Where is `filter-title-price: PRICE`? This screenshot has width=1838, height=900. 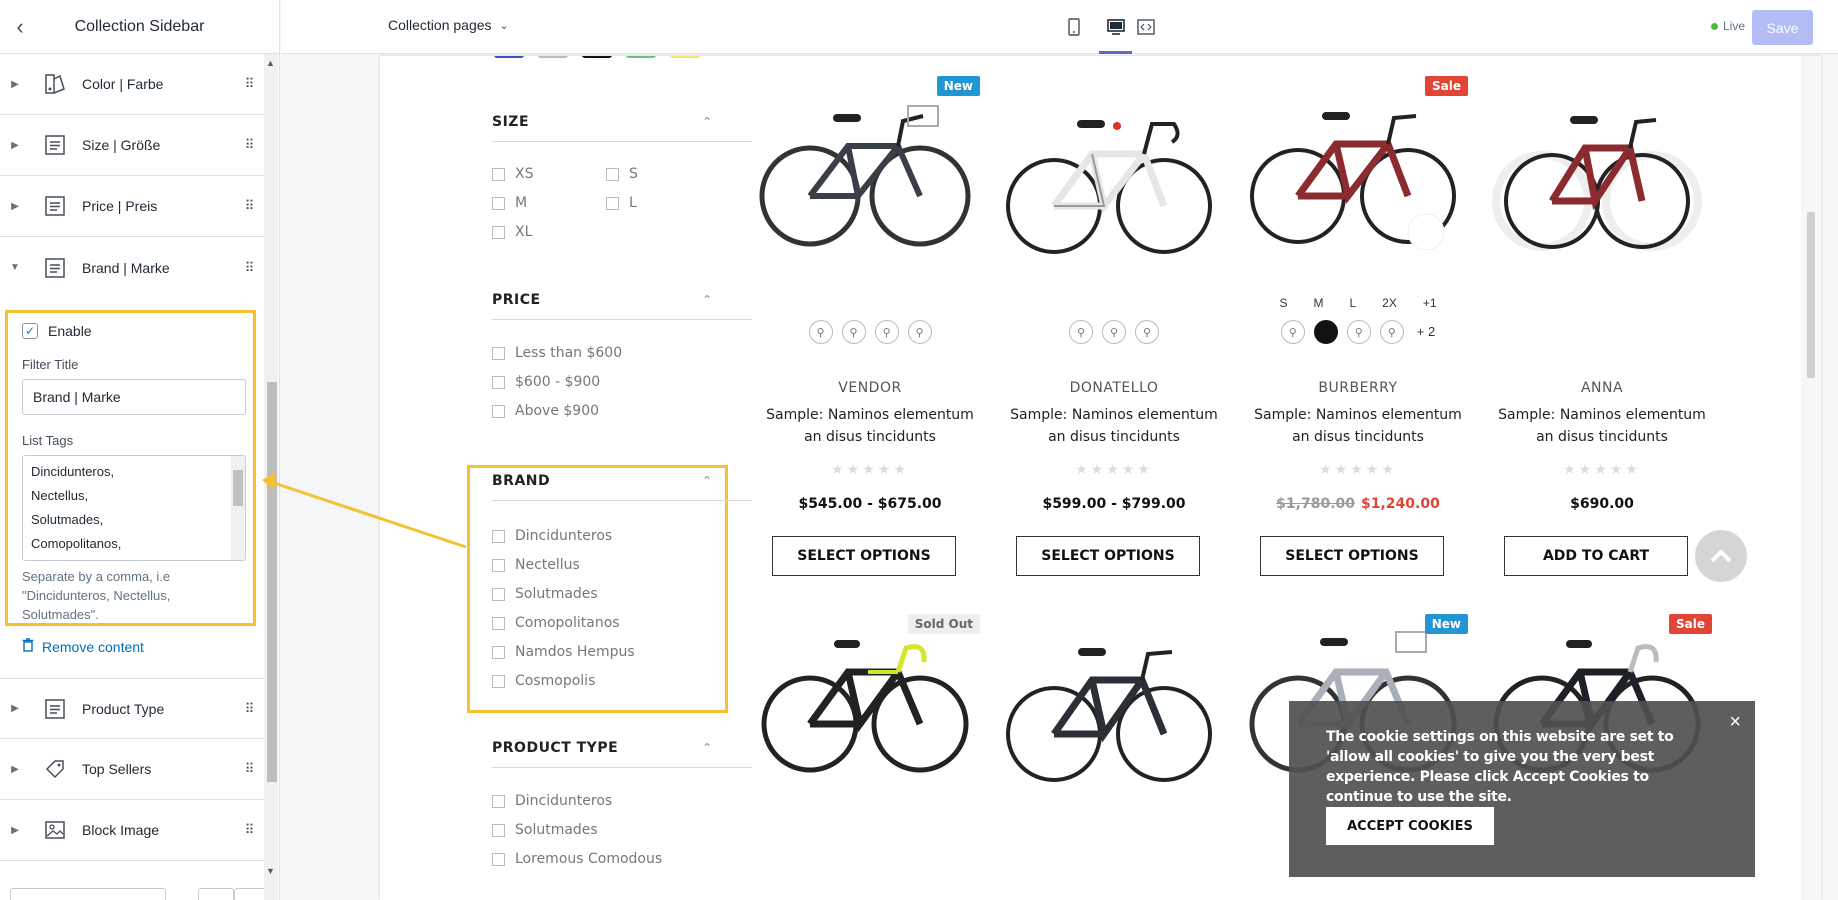 filter-title-price: PRICE is located at coordinates (516, 300).